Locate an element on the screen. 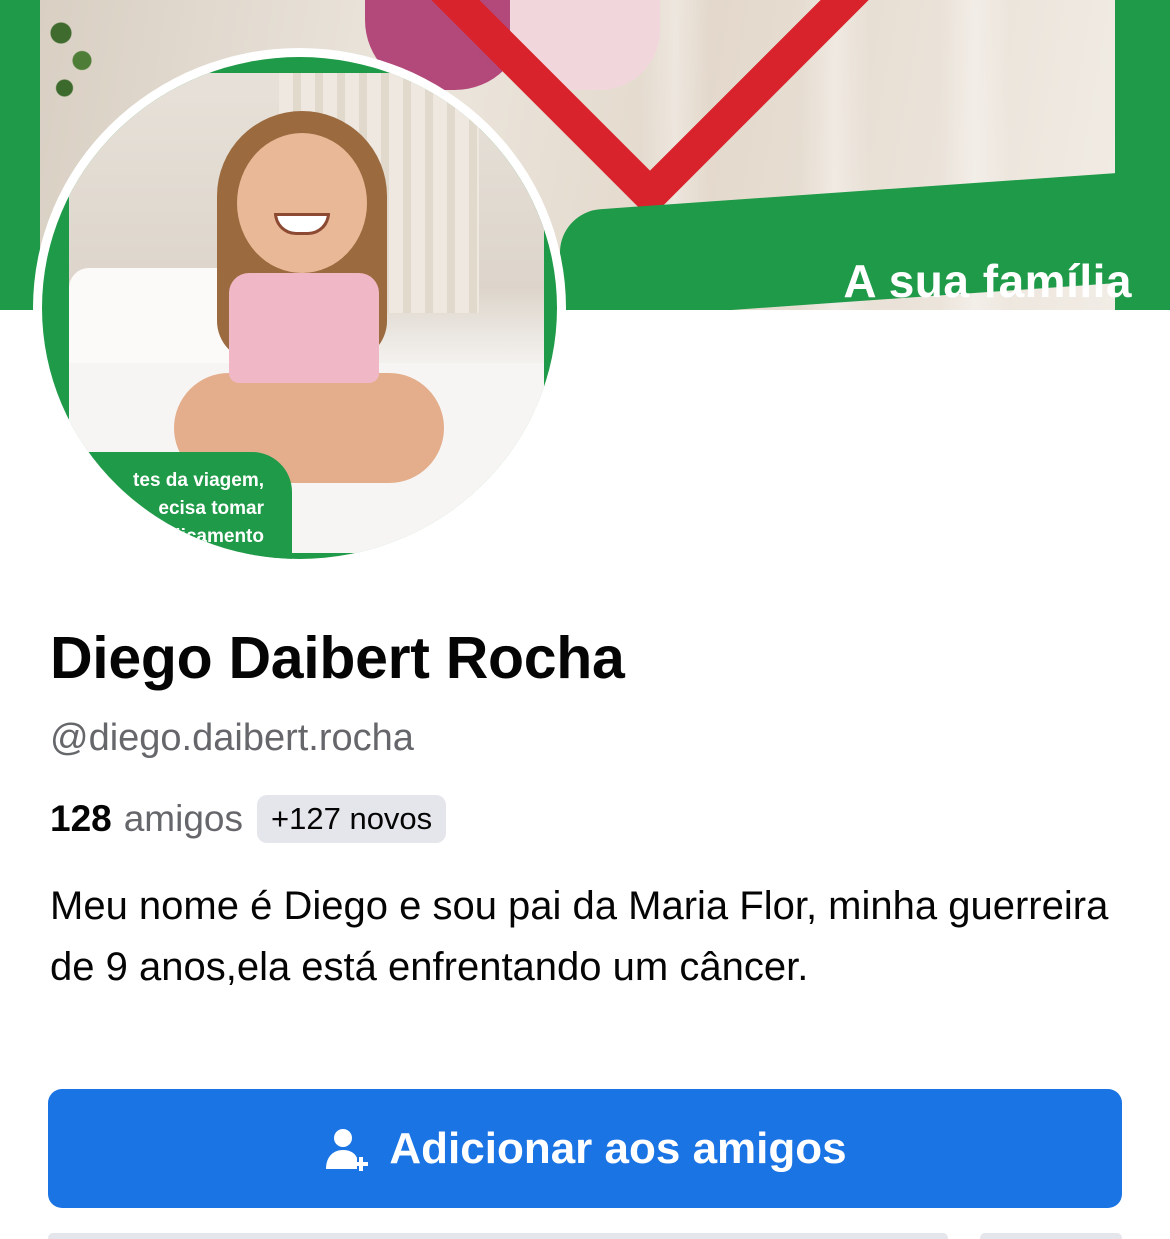  avatar-caption-line: tes da viagem, is located at coordinates (198, 480).